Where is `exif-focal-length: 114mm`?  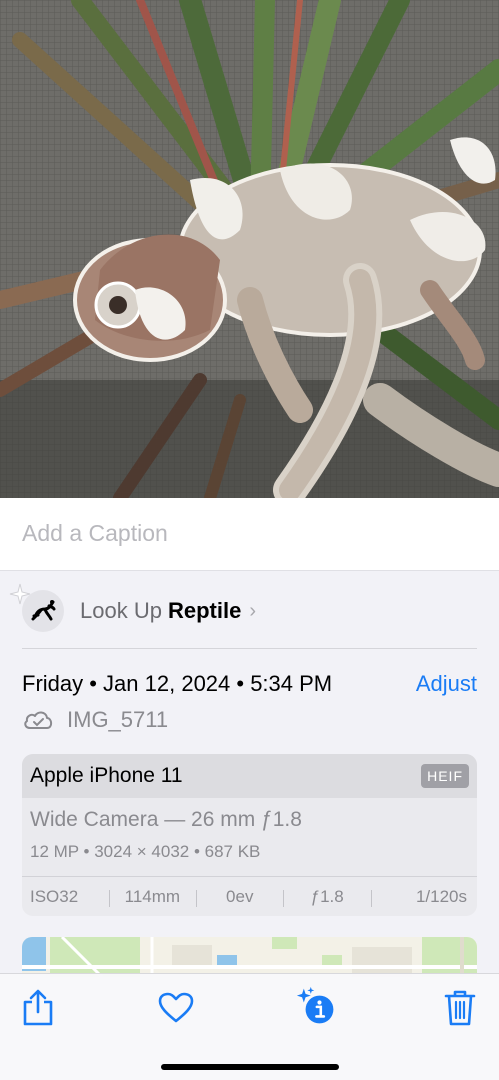
exif-focal-length: 114mm is located at coordinates (152, 897).